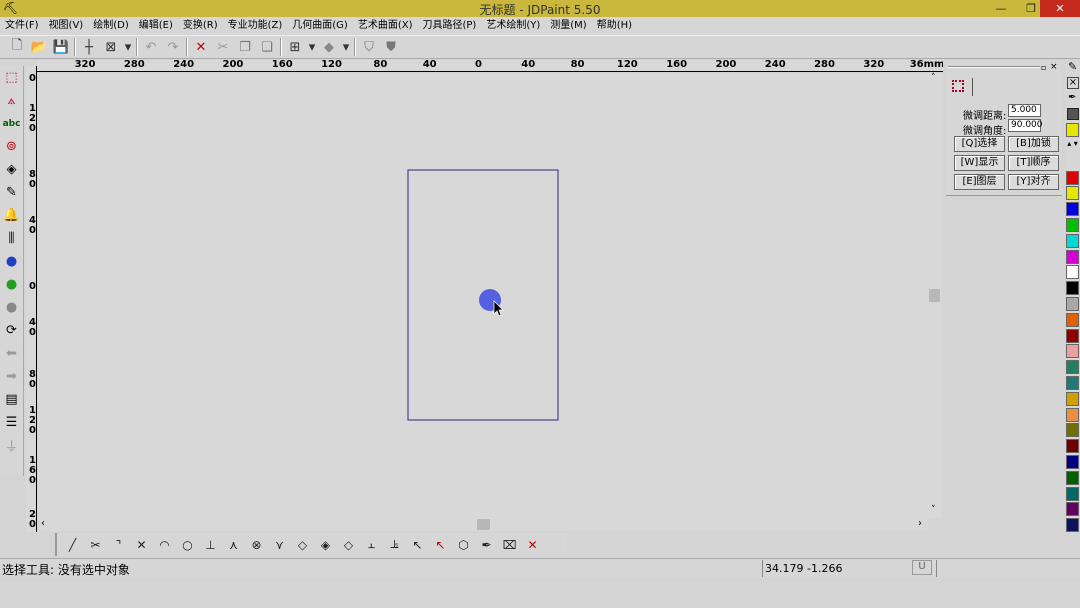 This screenshot has height=608, width=1080. What do you see at coordinates (173, 47) in the screenshot?
I see `redo-icon: ↷` at bounding box center [173, 47].